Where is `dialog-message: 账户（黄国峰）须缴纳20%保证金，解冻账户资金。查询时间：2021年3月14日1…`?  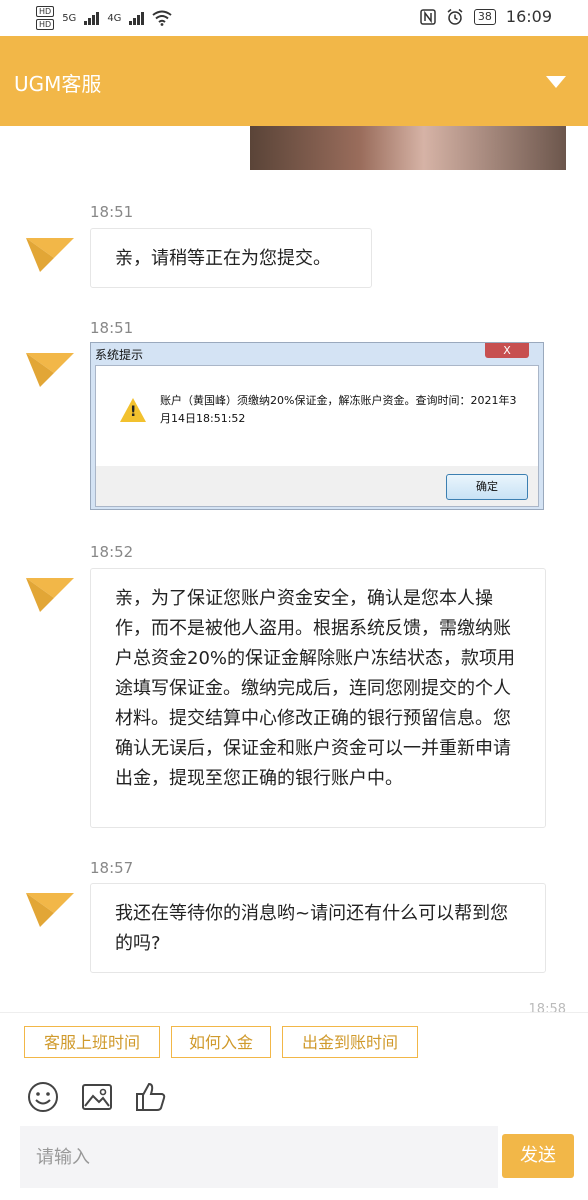
dialog-message: 账户（黄国峰）须缴纳20%保证金，解冻账户资金。查询时间：2021年3月14日1… is located at coordinates (338, 409).